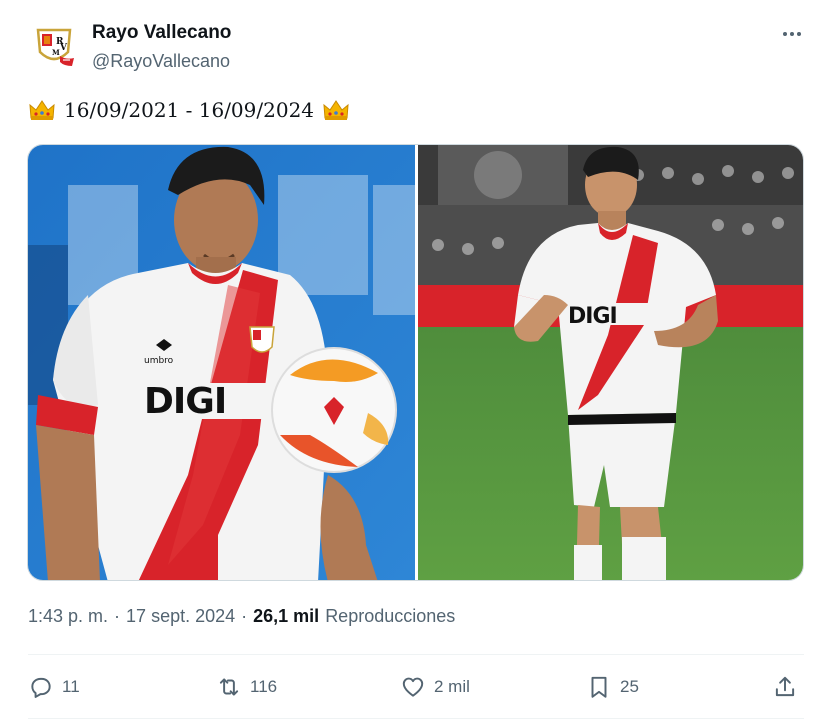 The image size is (827, 720). What do you see at coordinates (246, 687) in the screenshot?
I see `repost-button: 116` at bounding box center [246, 687].